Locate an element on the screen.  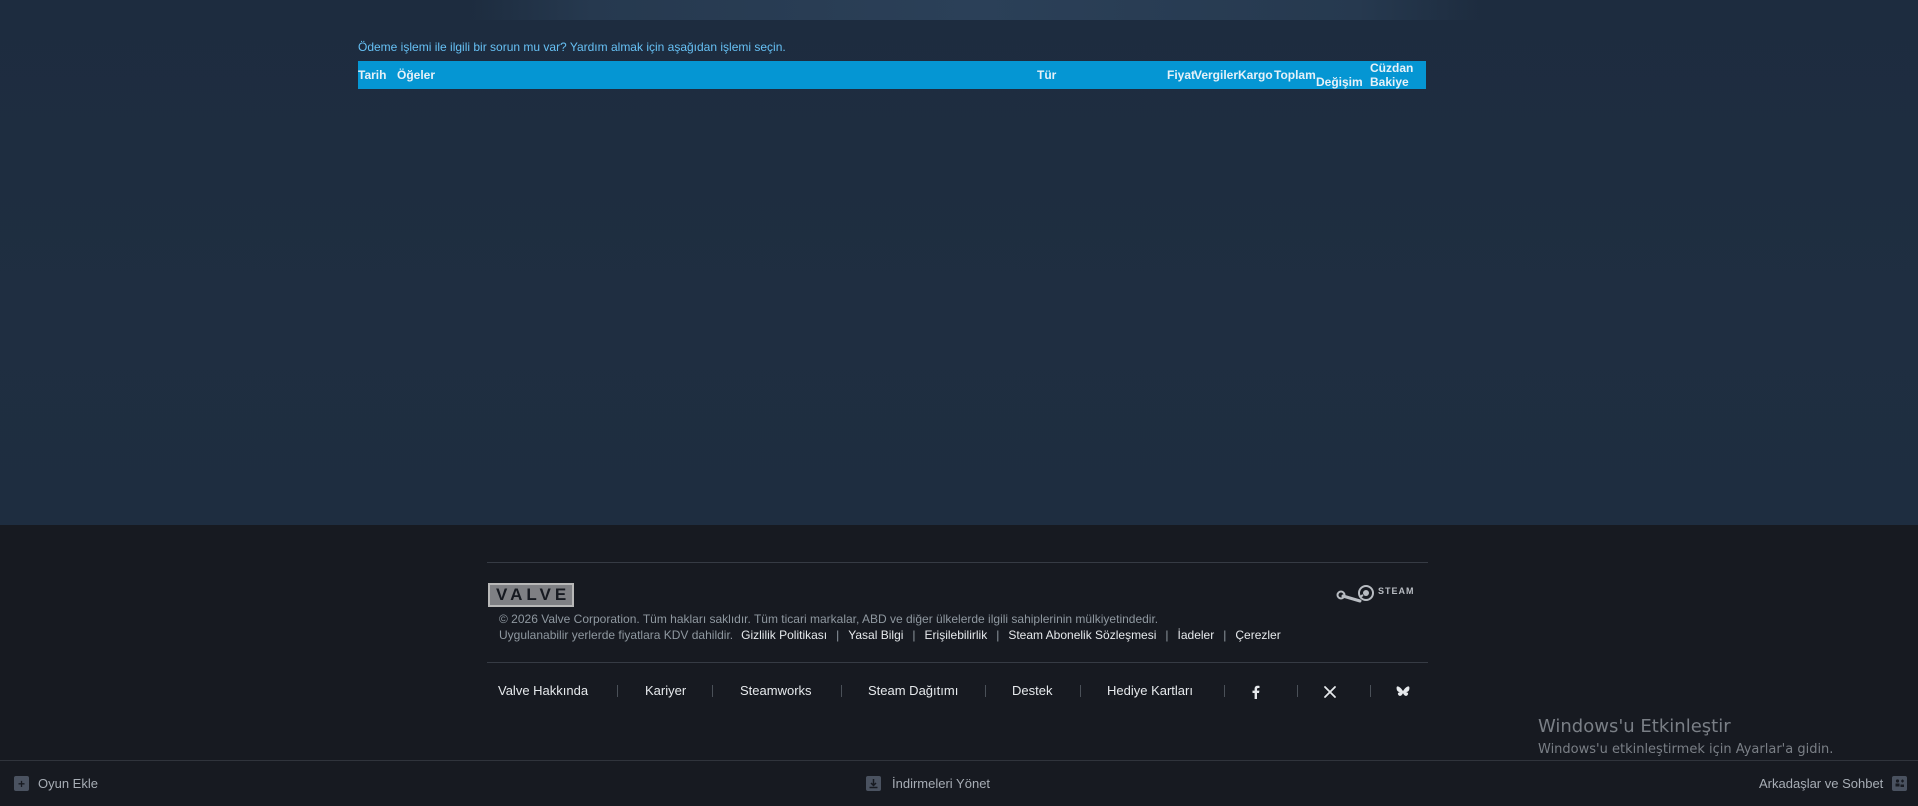
col-type: Tür is located at coordinates (1047, 75).